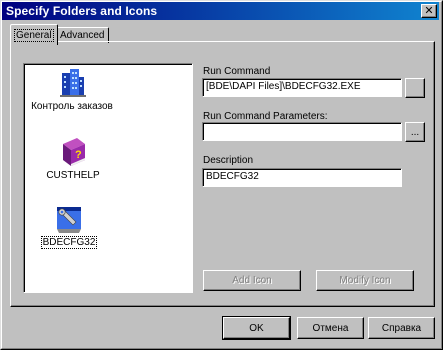  I want to click on list-item-label: CUSTHELP, so click(73, 175).